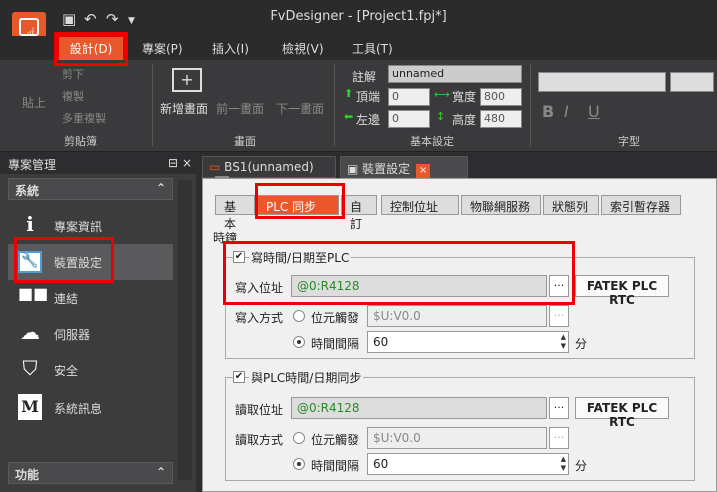  Describe the element at coordinates (30, 224) in the screenshot. I see `info-icon: i` at that location.